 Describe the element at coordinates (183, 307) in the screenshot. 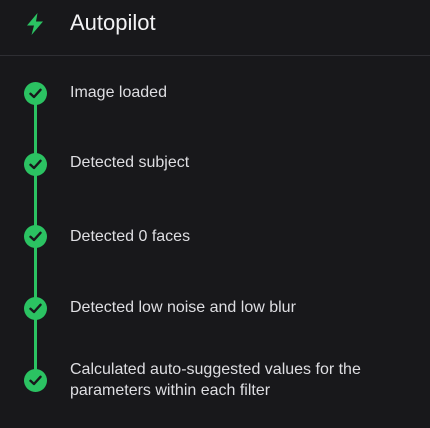

I see `step-label: Detected low noise and low blur` at that location.